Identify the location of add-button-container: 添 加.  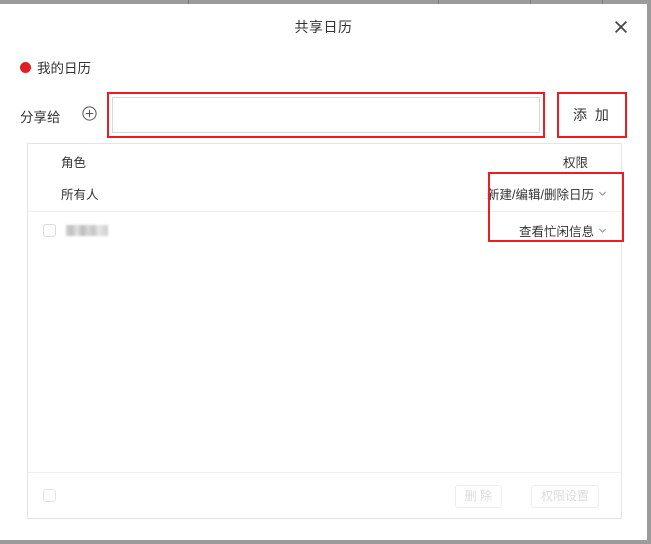
(592, 115).